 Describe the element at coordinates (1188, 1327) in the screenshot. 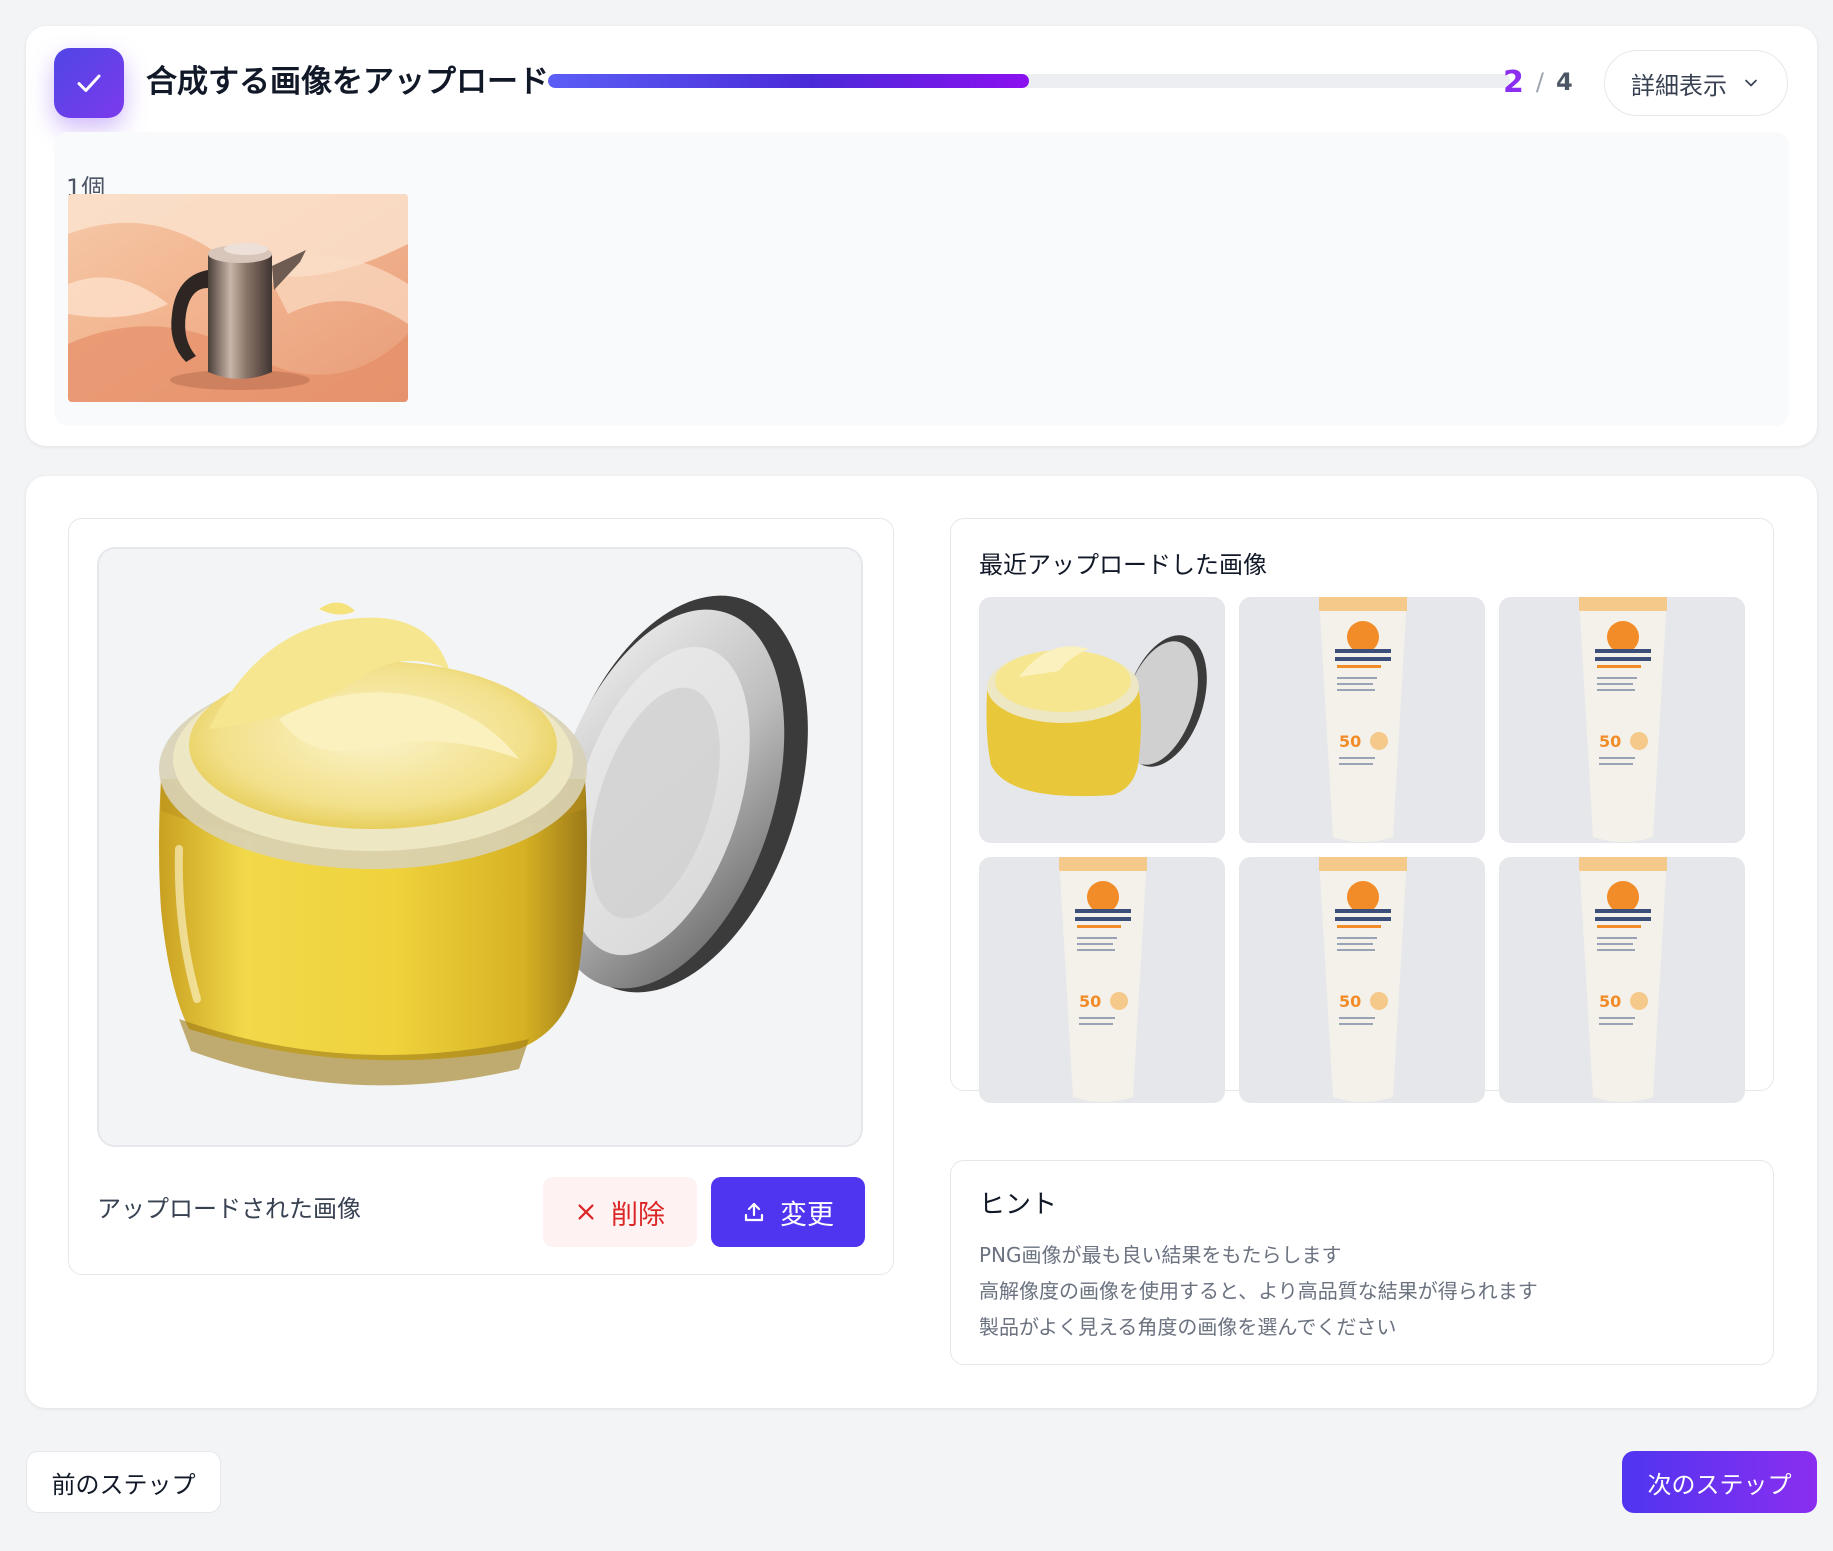

I see `hint-item: 製品がよく見える角度の画像を選んでください` at that location.